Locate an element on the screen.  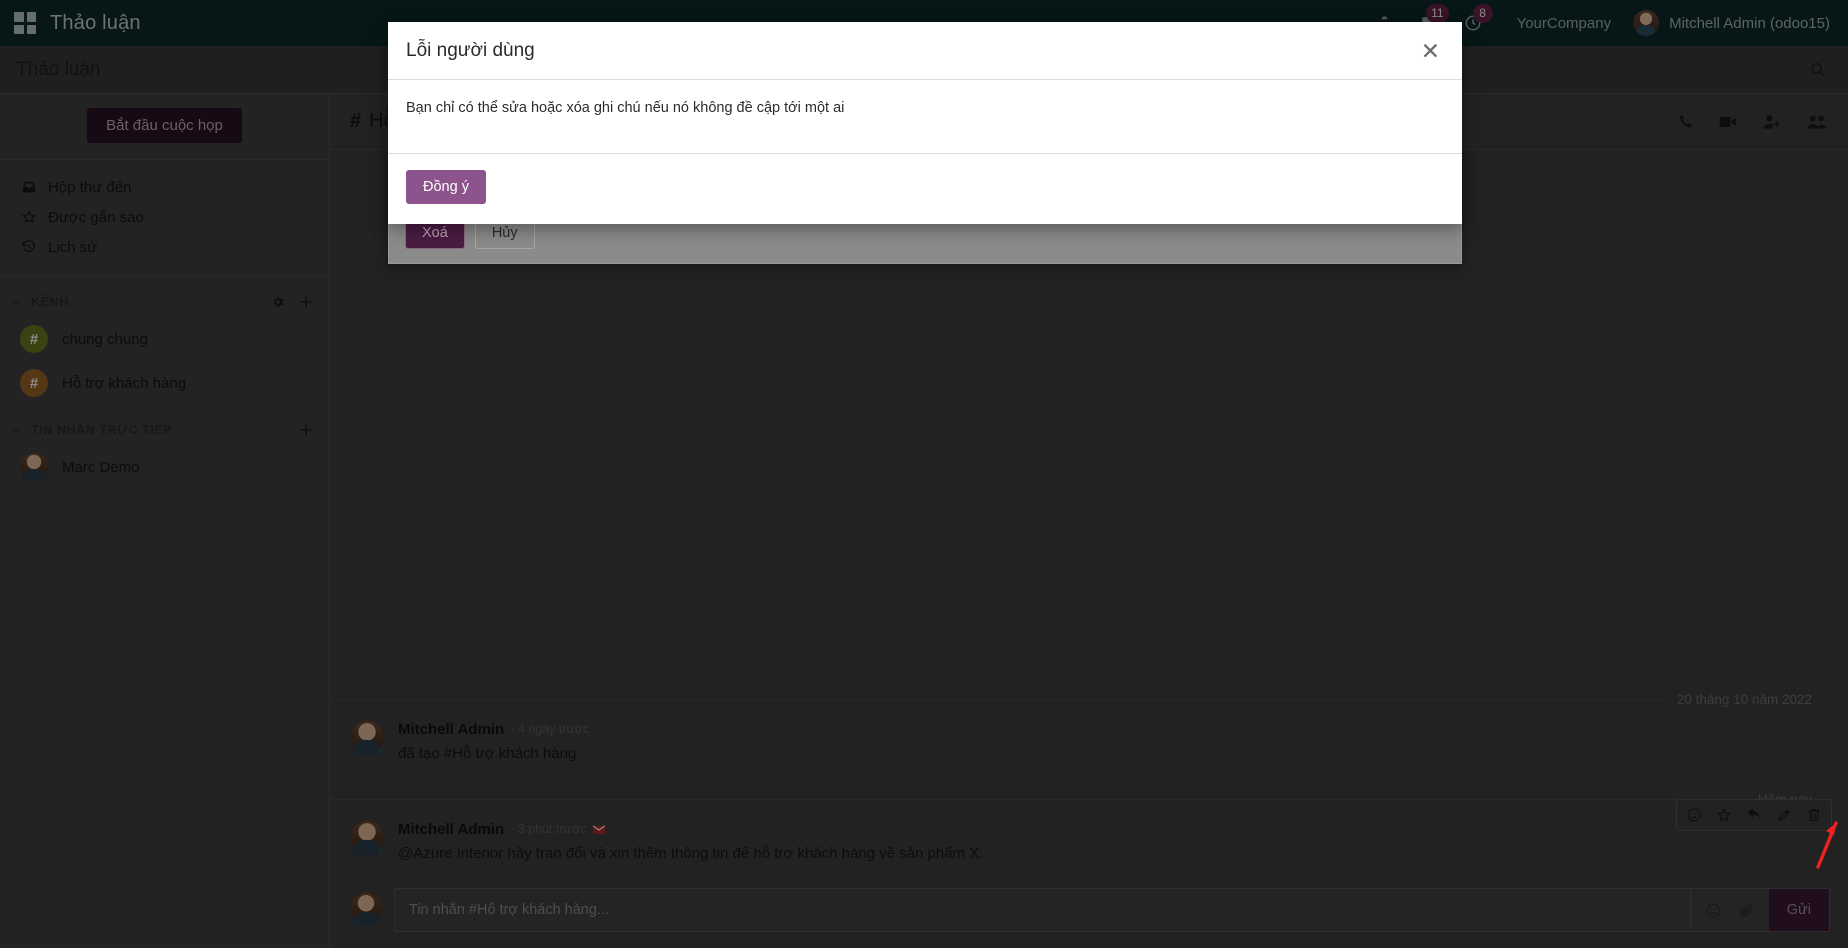
dialog-title: Lỗi người dùng is located at coordinates (470, 50).